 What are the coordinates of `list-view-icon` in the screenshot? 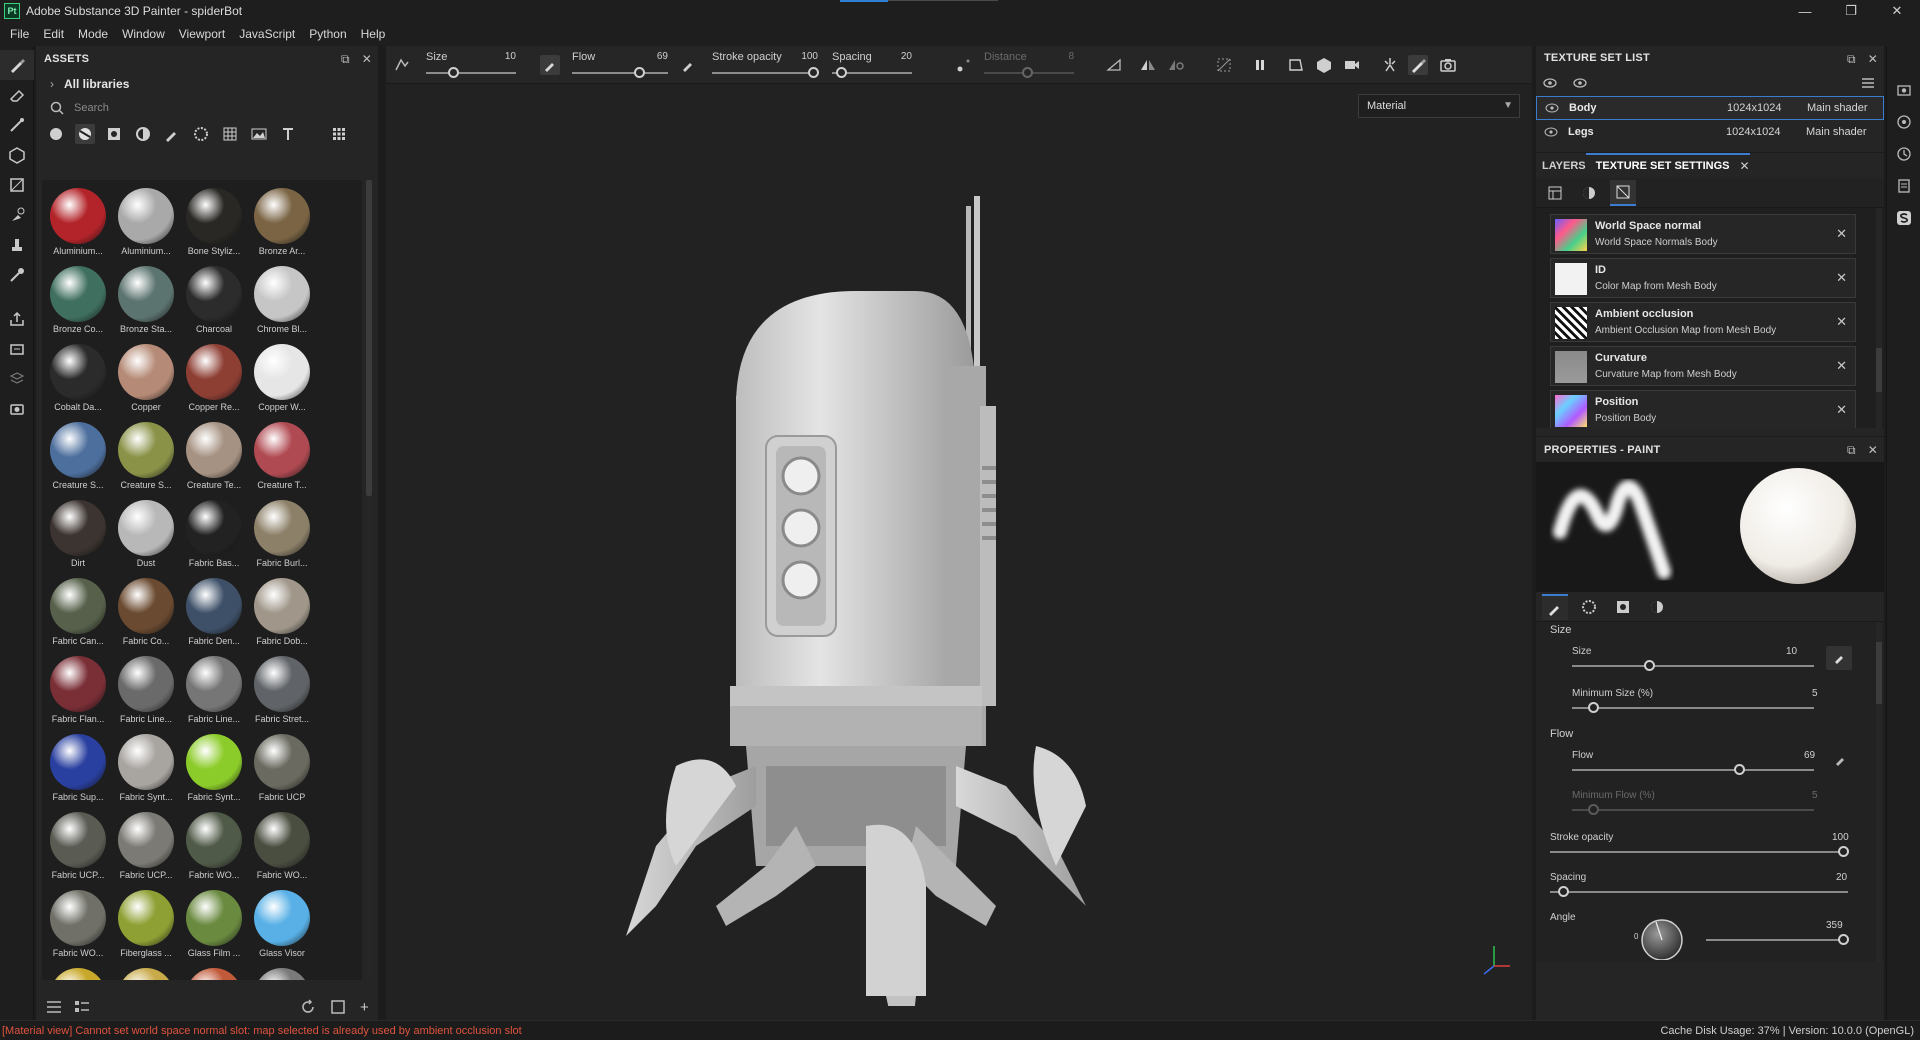 It's located at (82, 1007).